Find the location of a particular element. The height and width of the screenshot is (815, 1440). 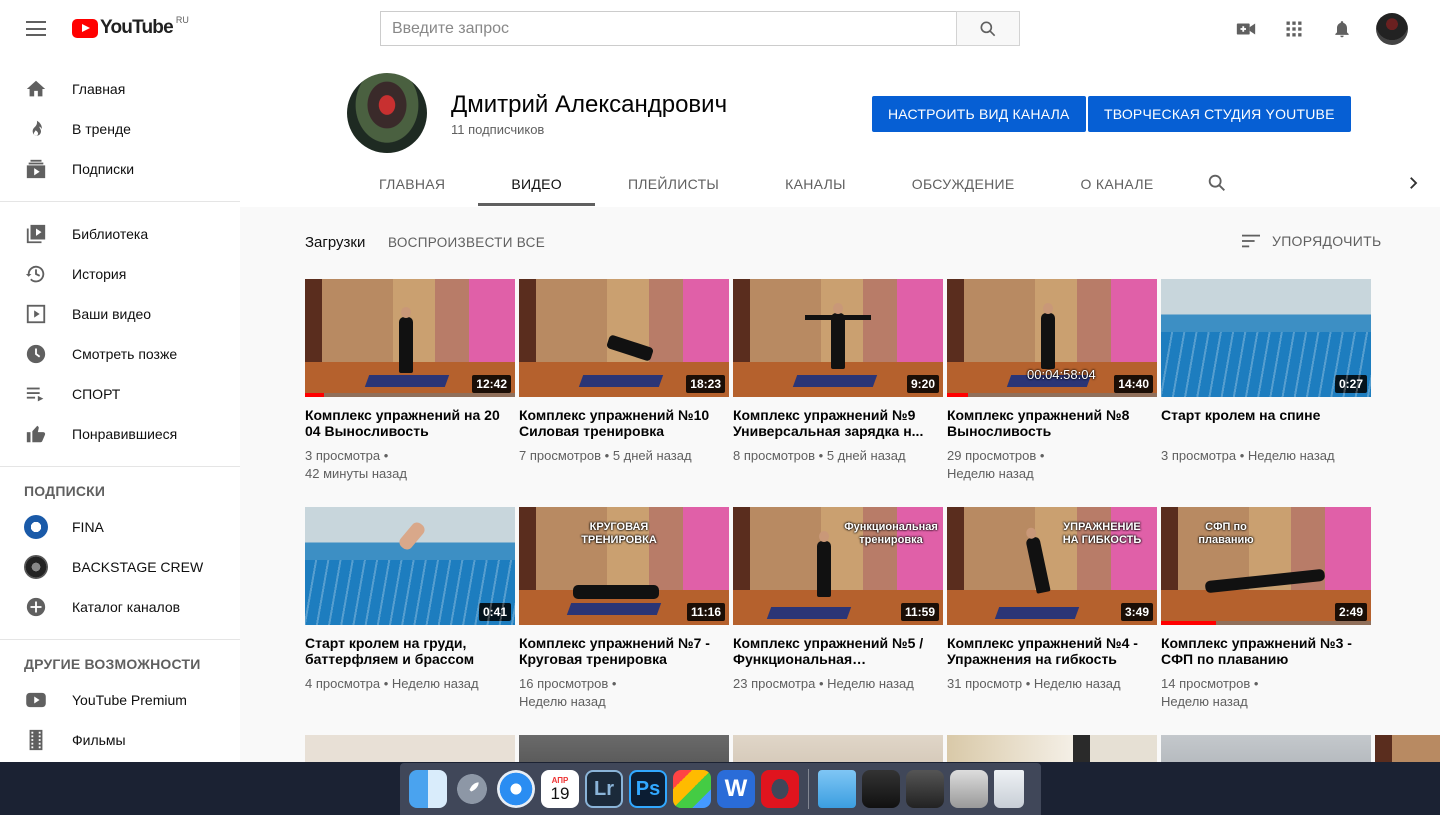

customize-channel-button: НАСТРОИТЬ ВИД КАНАЛА is located at coordinates (979, 114).